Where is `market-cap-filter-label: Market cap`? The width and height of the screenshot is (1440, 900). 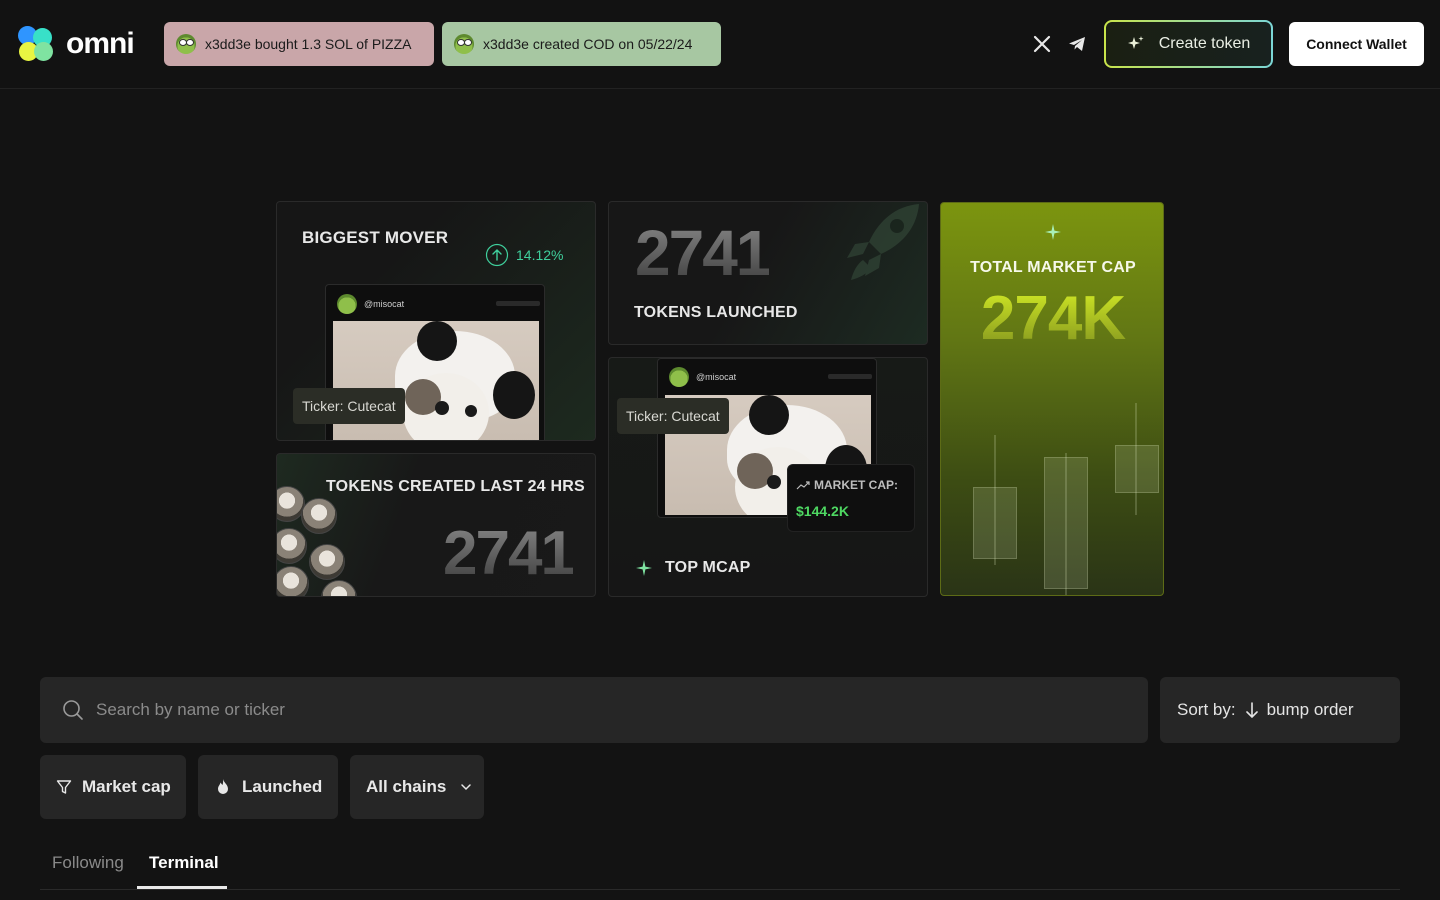
market-cap-filter-label: Market cap is located at coordinates (126, 786).